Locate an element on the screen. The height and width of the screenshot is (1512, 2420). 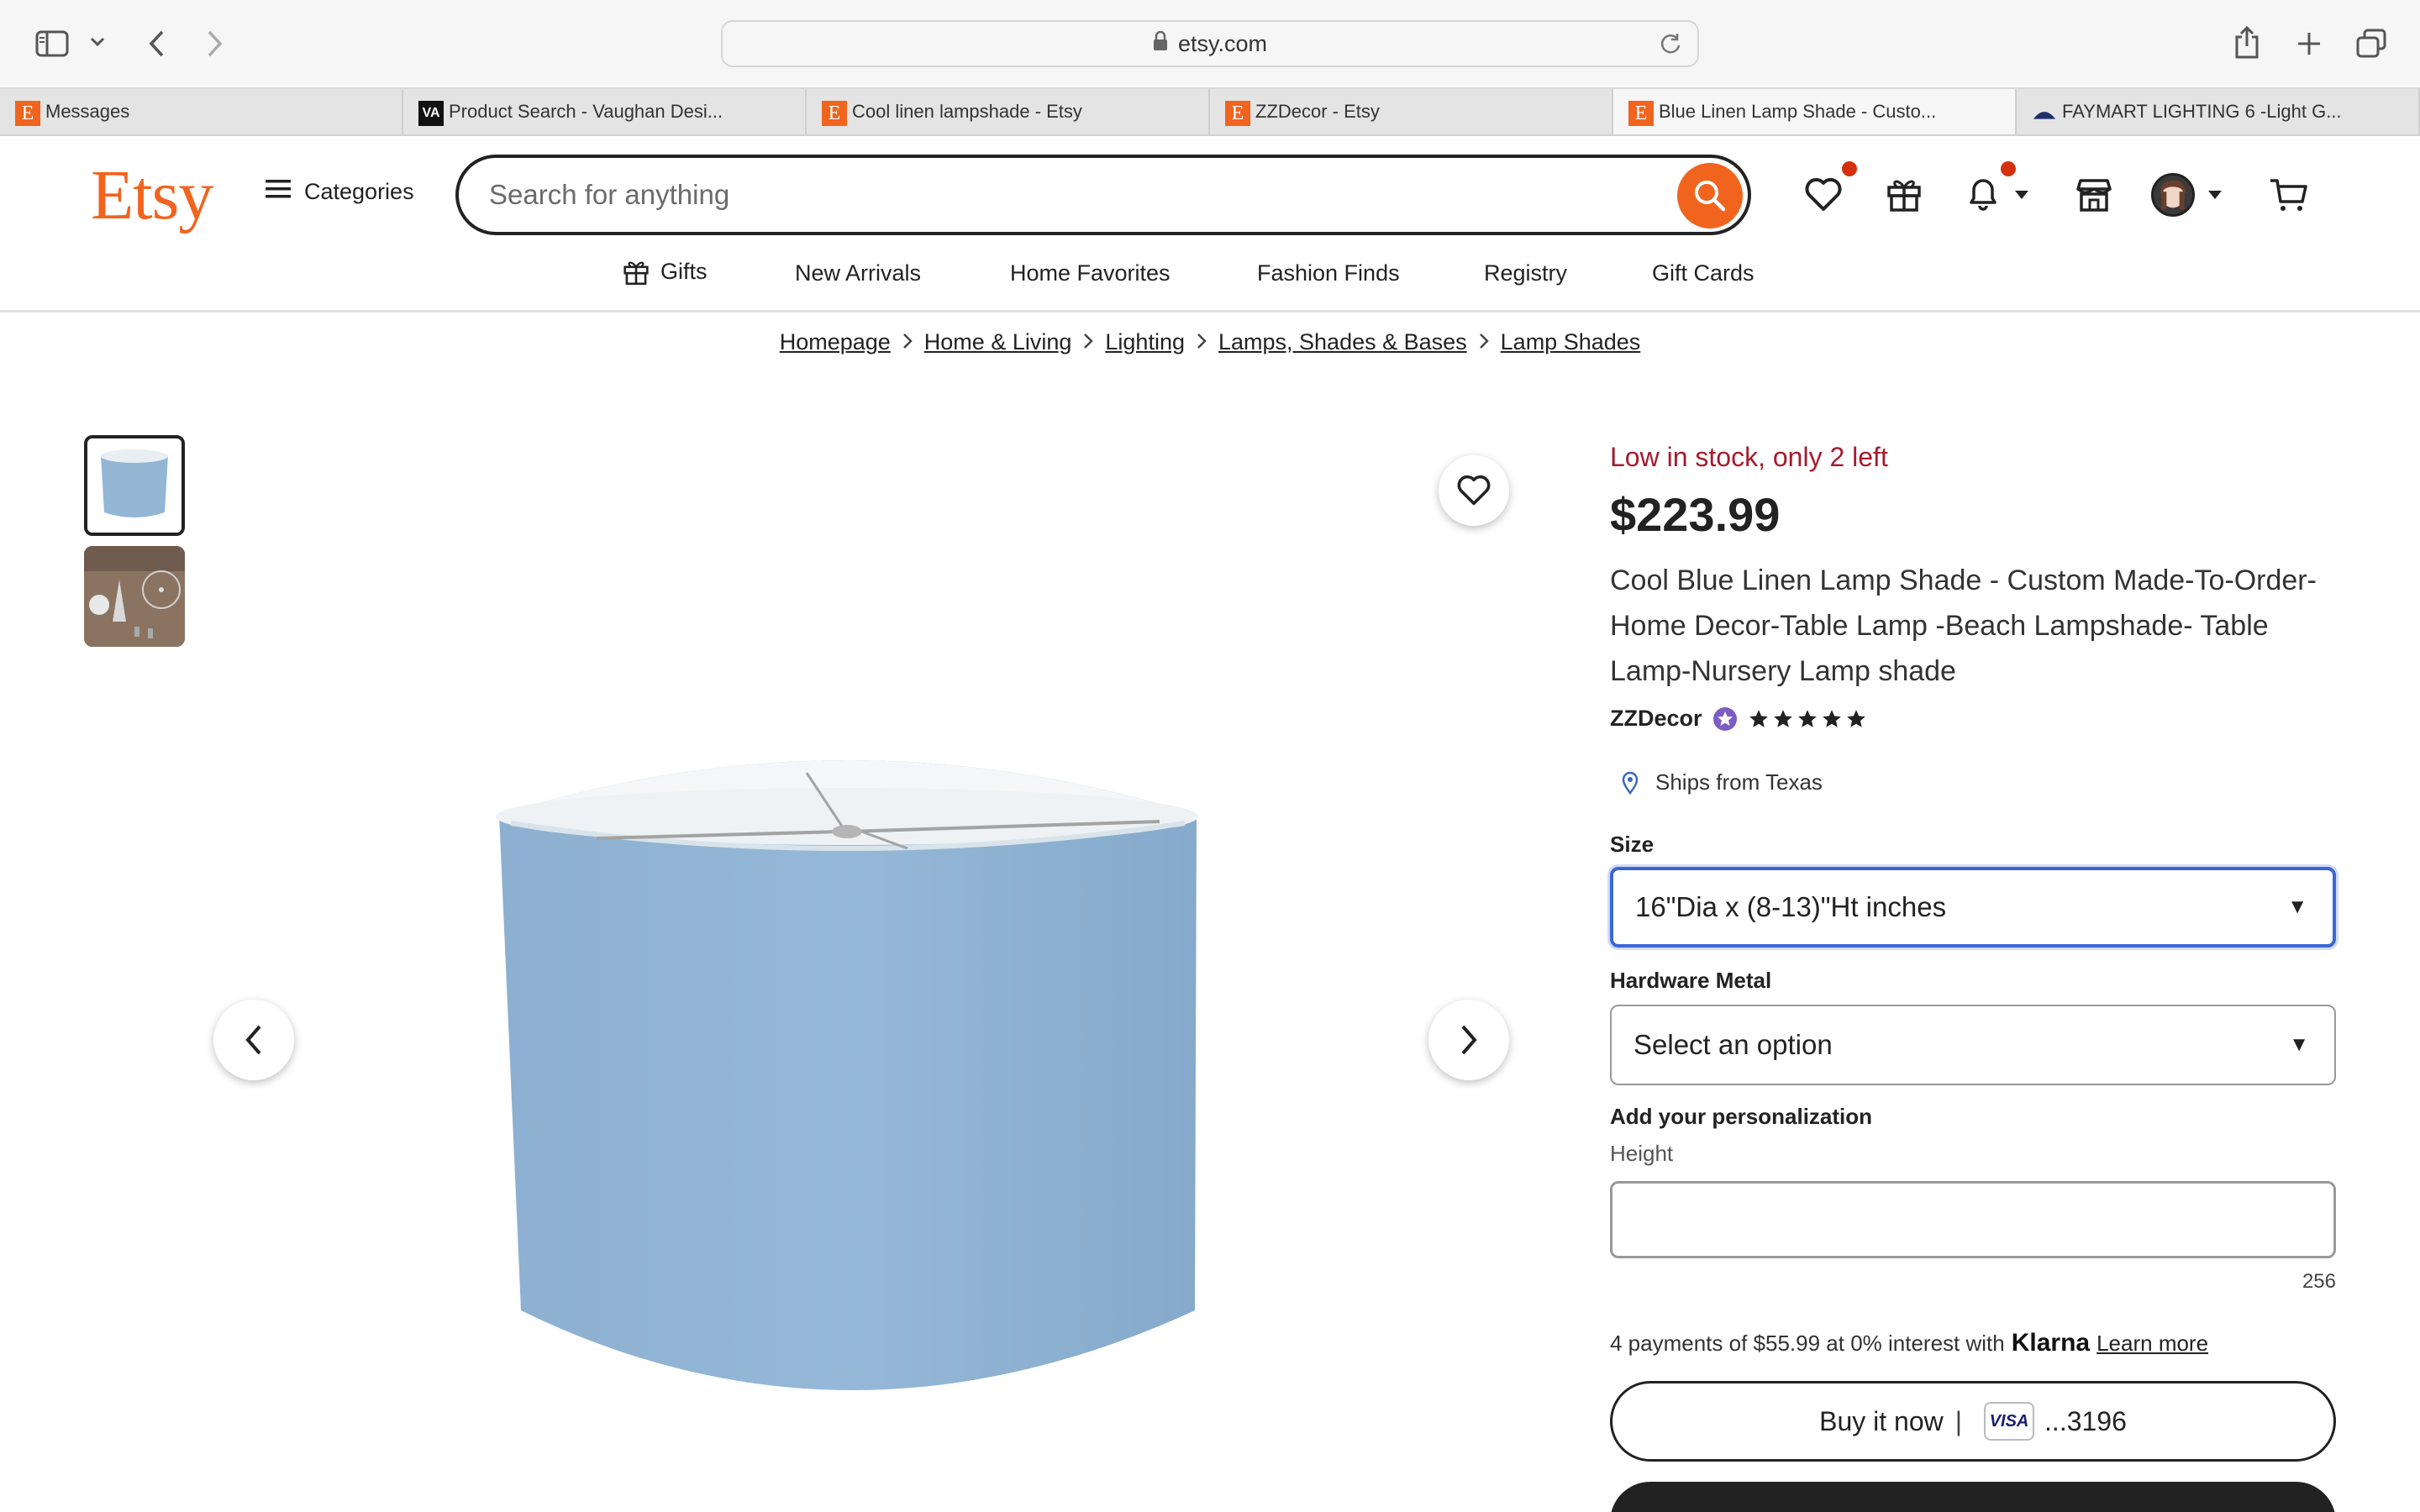
cart-icon is located at coordinates (2289, 195).